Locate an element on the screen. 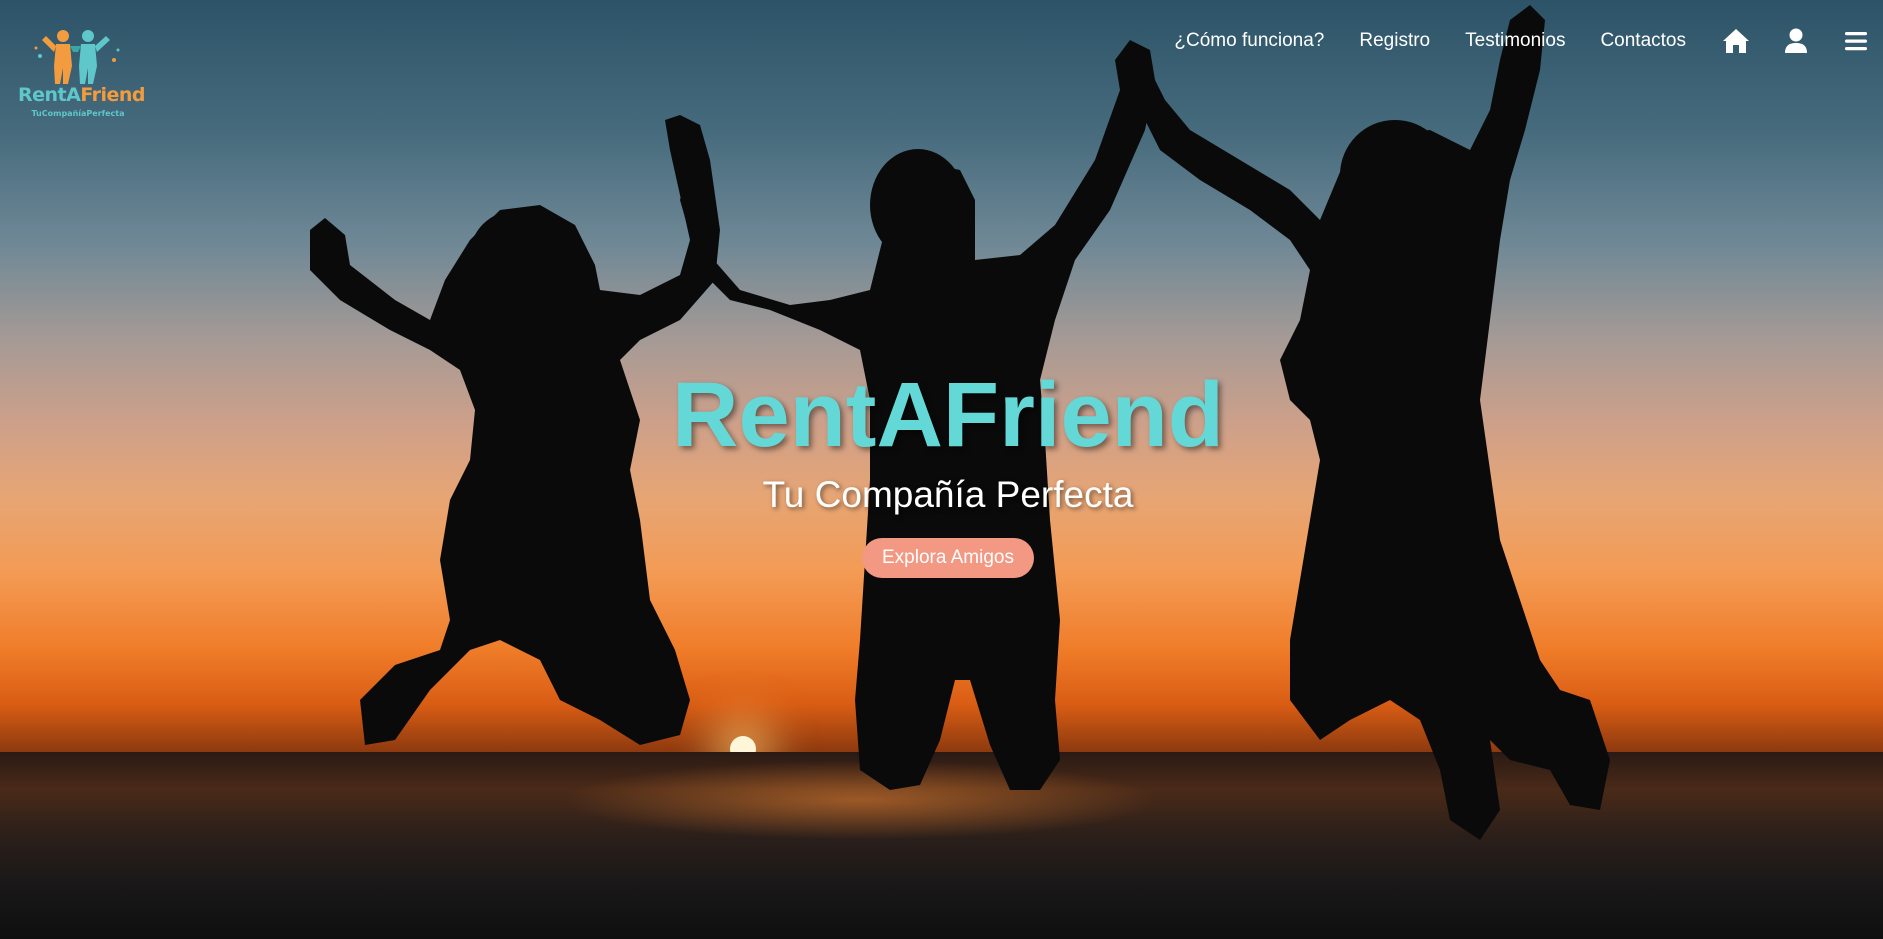 The image size is (1883, 939). site-logo: RentAFriend TuCompañíaPerfecta is located at coordinates (82, 74).